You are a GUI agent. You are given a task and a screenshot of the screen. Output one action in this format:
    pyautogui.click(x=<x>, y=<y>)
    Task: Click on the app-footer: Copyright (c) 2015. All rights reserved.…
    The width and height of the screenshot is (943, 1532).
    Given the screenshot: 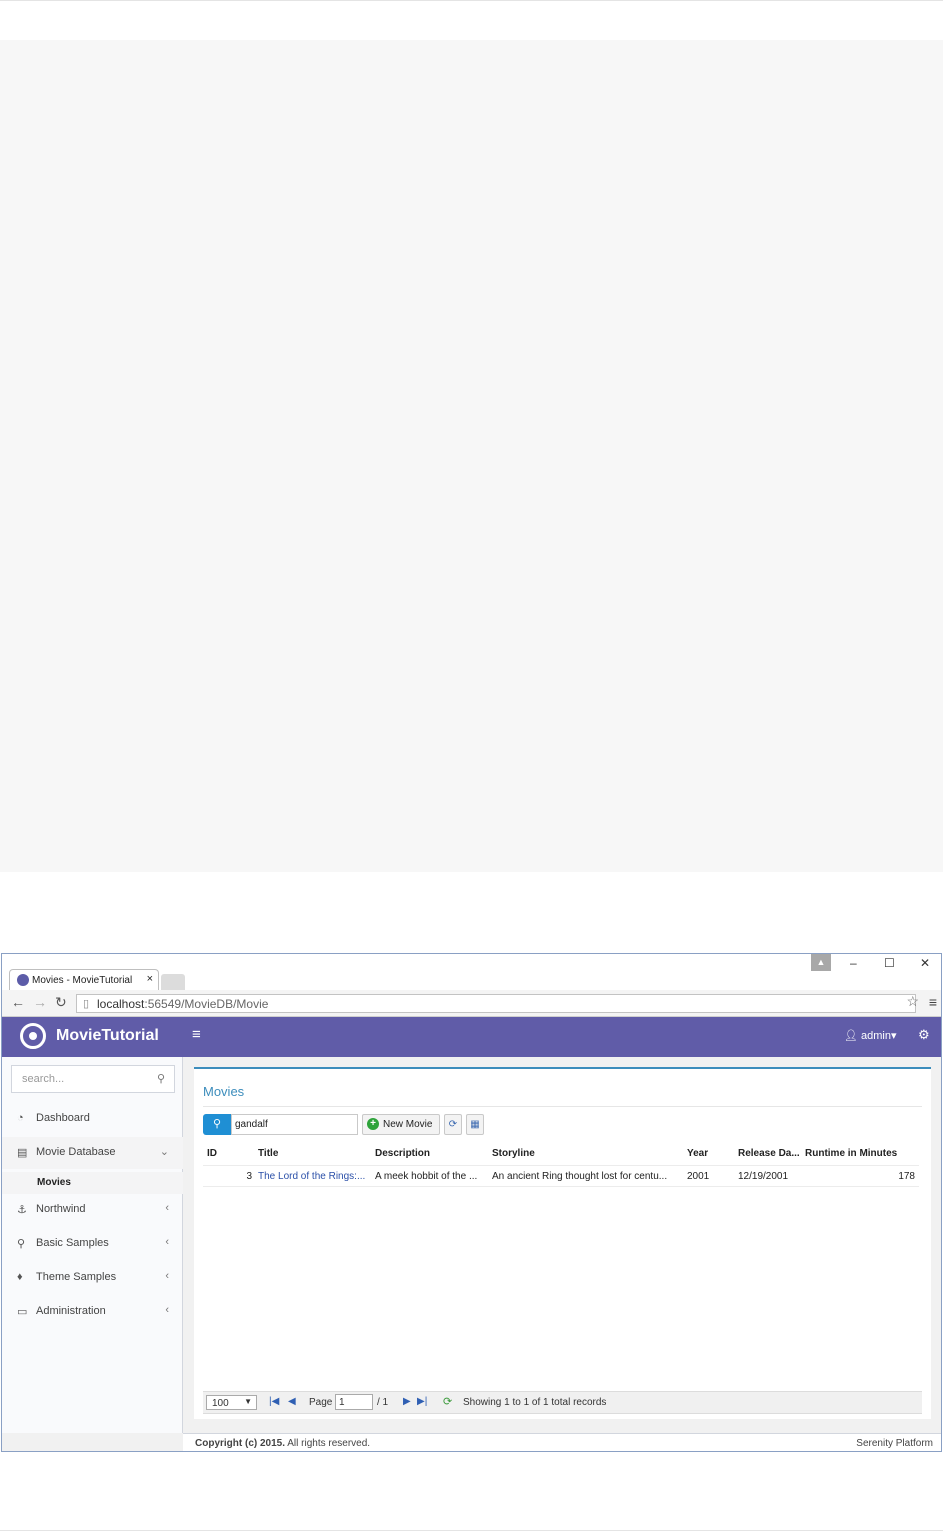 What is the action you would take?
    pyautogui.click(x=562, y=1442)
    